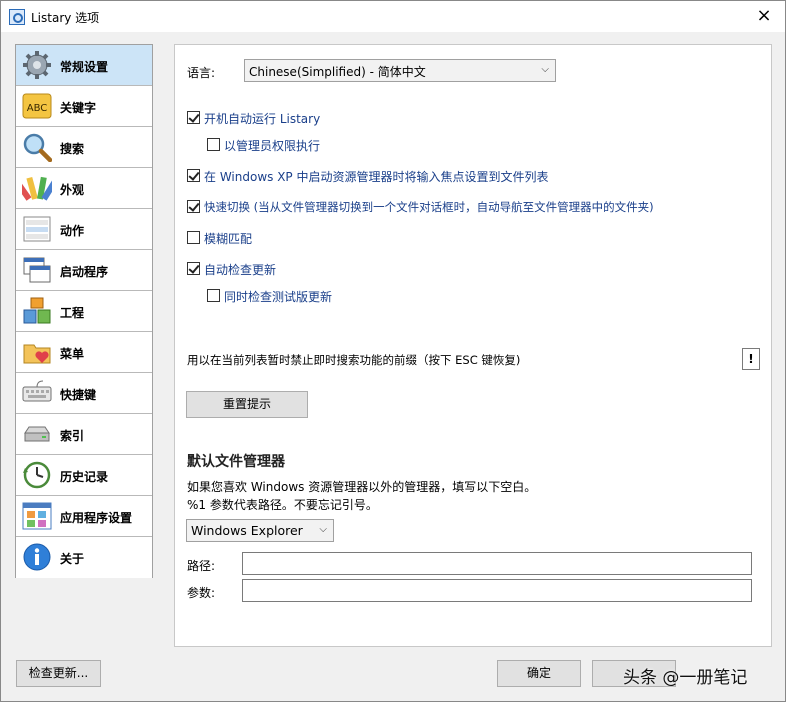 The height and width of the screenshot is (702, 786). Describe the element at coordinates (72, 559) in the screenshot. I see `sidebar-item-label: 关于` at that location.